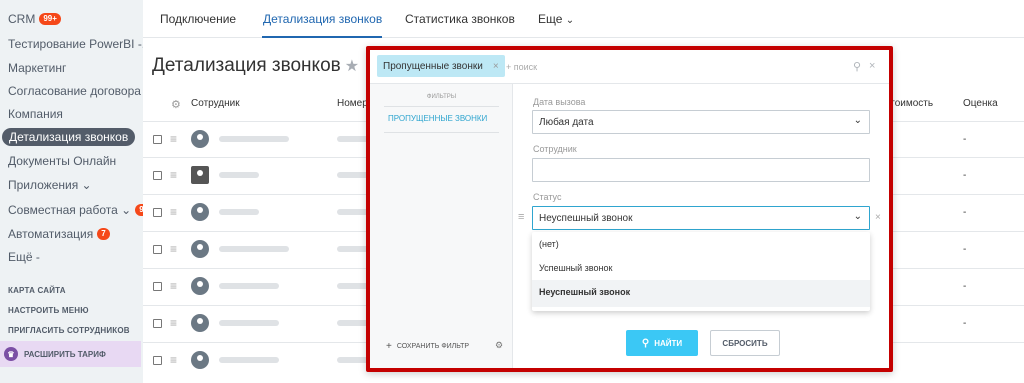  Describe the element at coordinates (441, 66) in the screenshot. I see `filter-chip: Пропущенные звонки ×` at that location.